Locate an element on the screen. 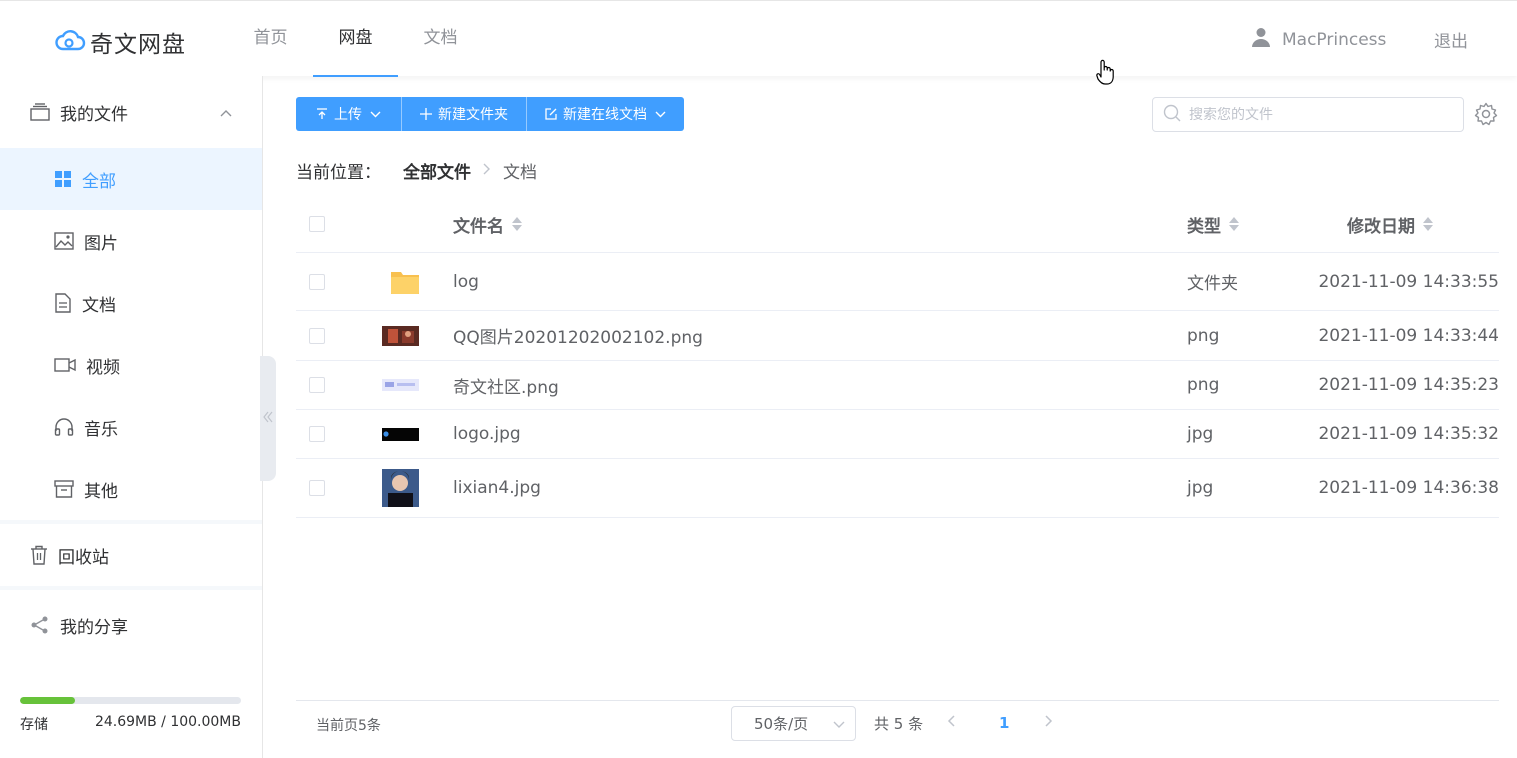 This screenshot has height=758, width=1517. breadcrumb-root: 全部文件 is located at coordinates (437, 170).